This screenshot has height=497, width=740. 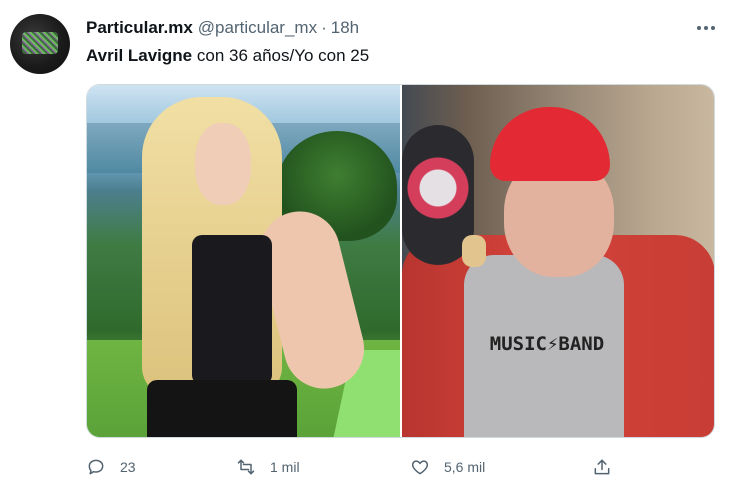 I want to click on tweet-timestamp: 18h, so click(x=345, y=28).